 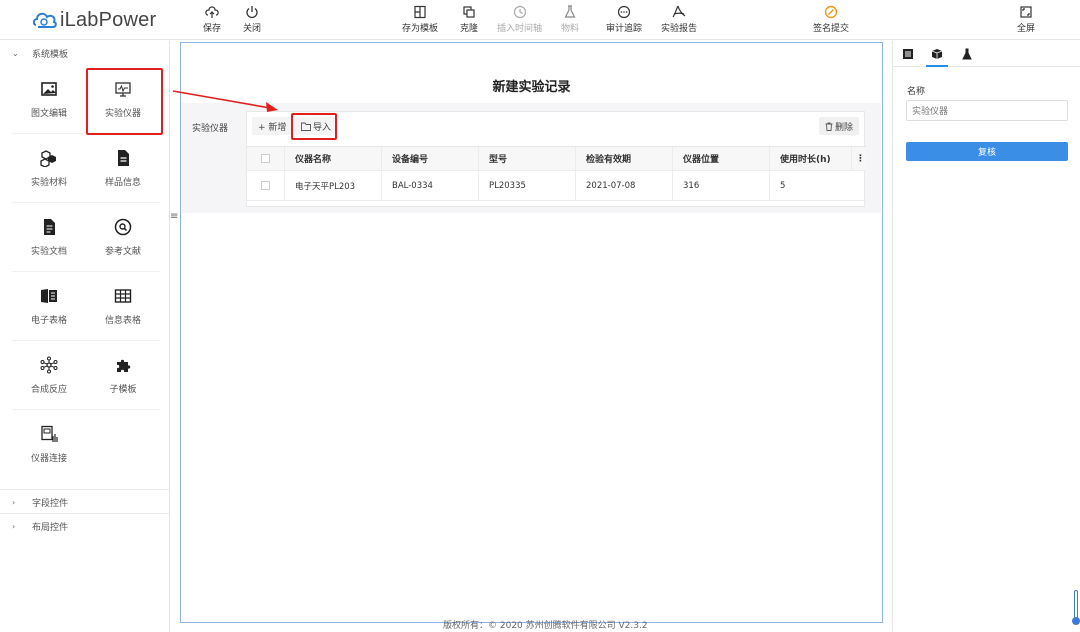 What do you see at coordinates (721, 185) in the screenshot?
I see `table-cell: 316` at bounding box center [721, 185].